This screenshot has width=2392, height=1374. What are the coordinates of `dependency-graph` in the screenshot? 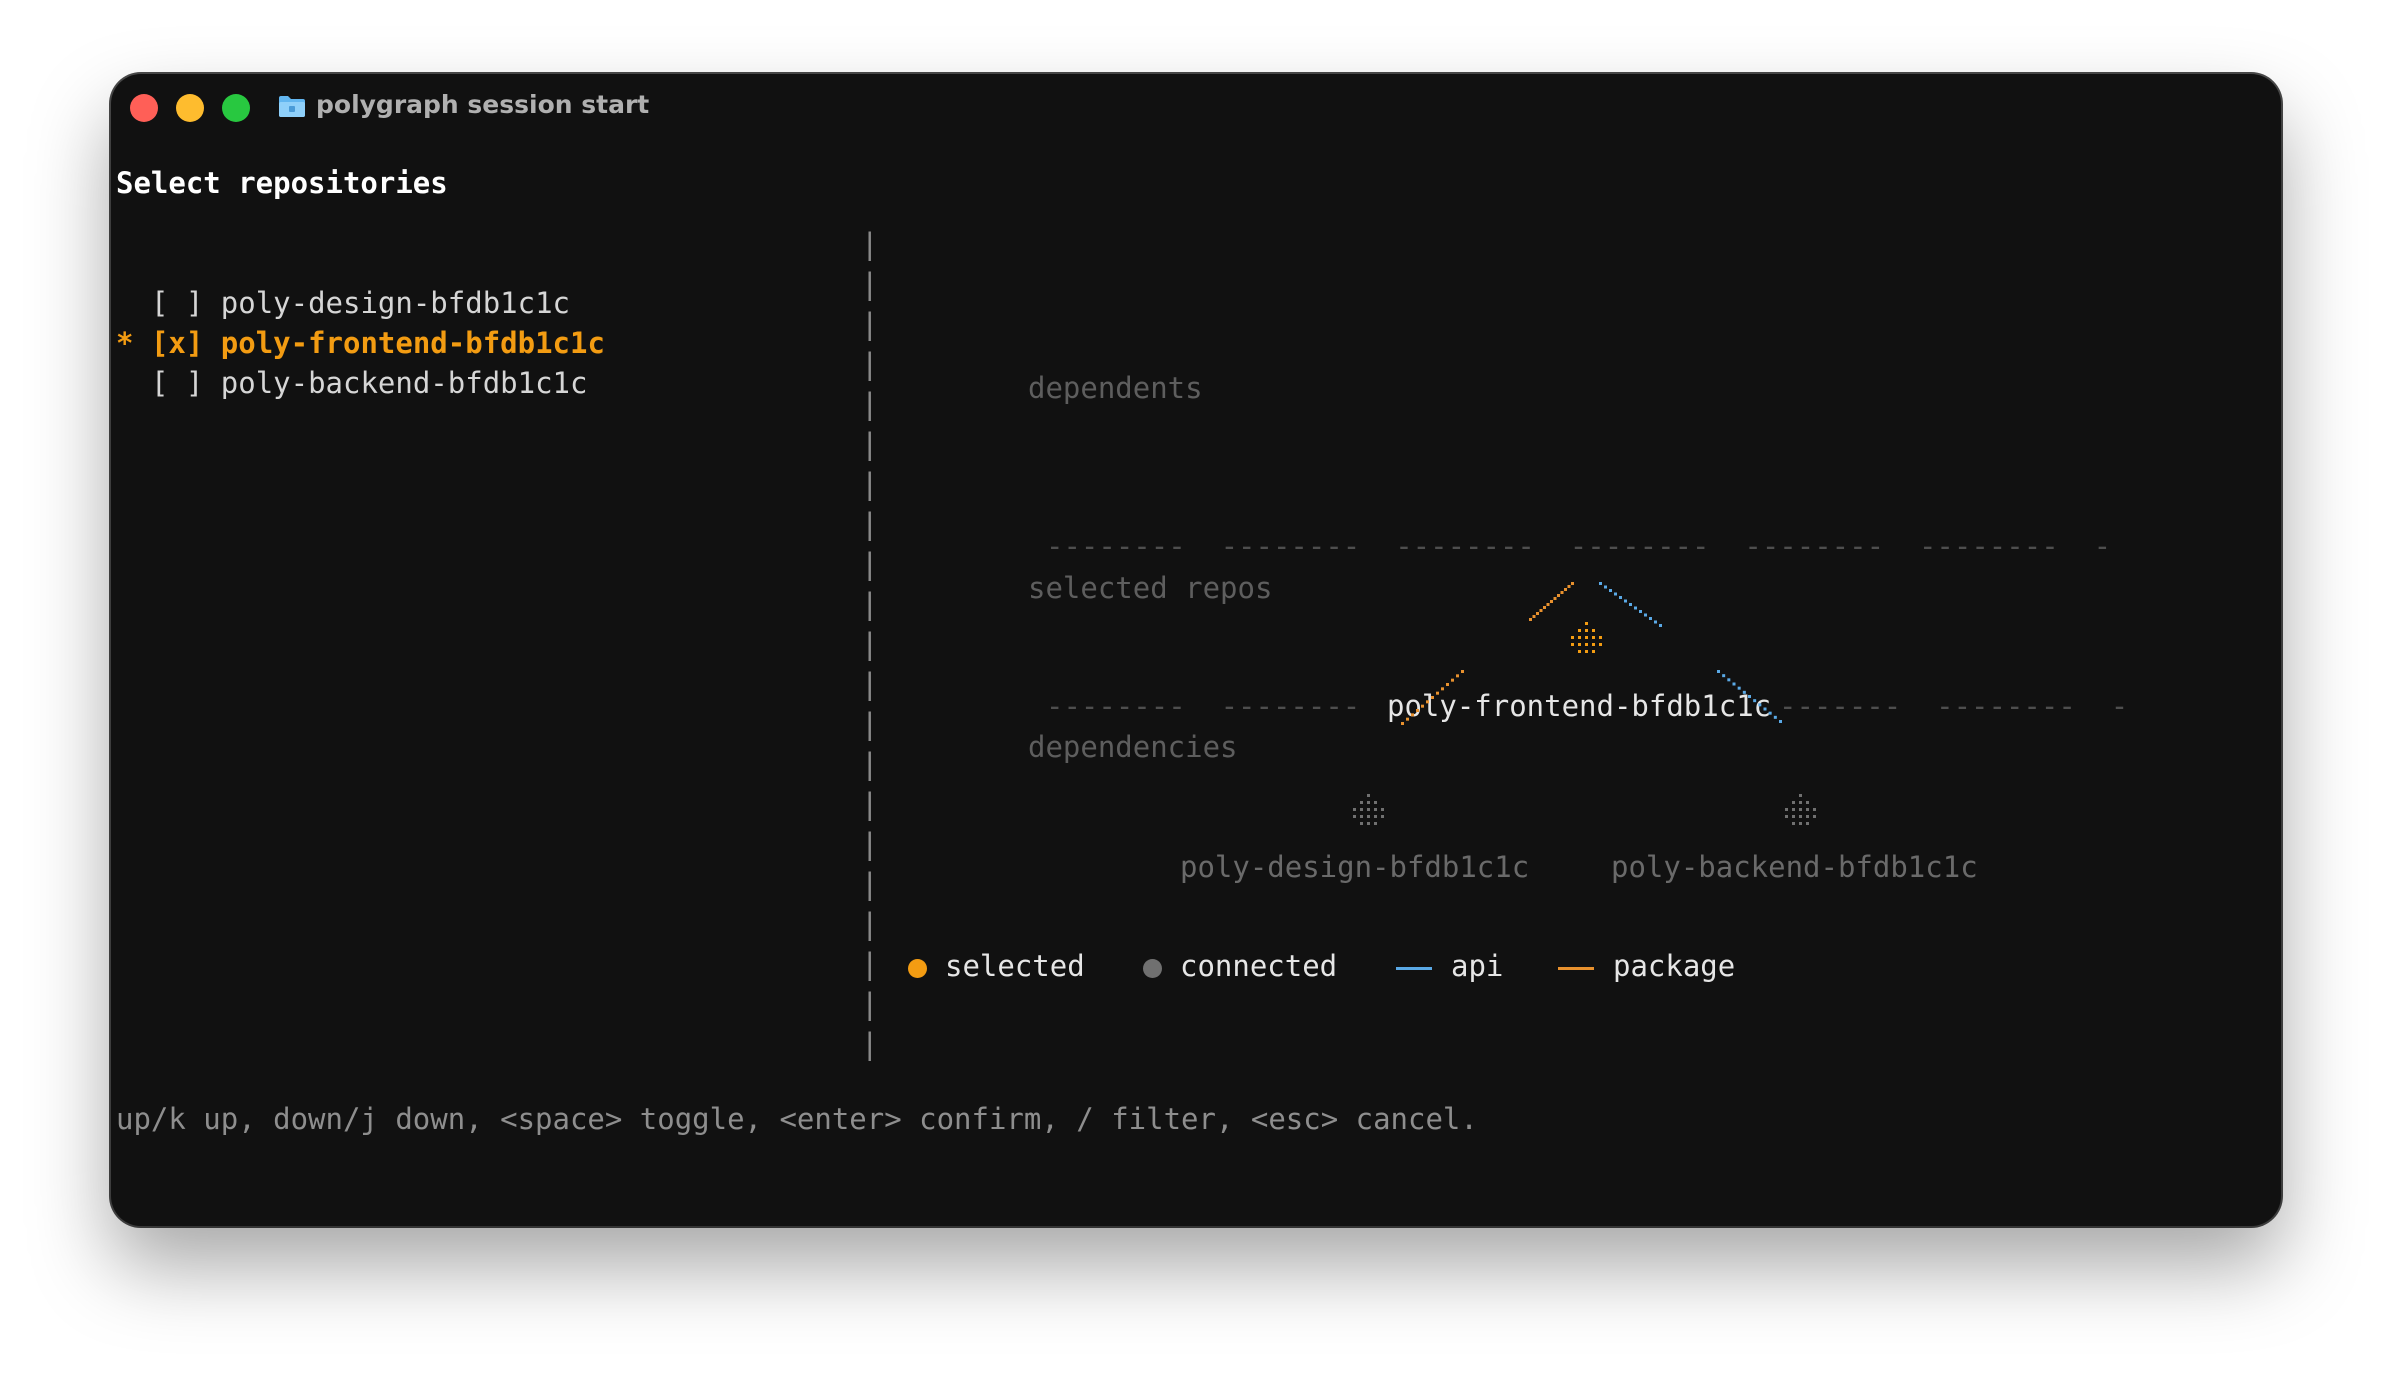 It's located at (1584, 703).